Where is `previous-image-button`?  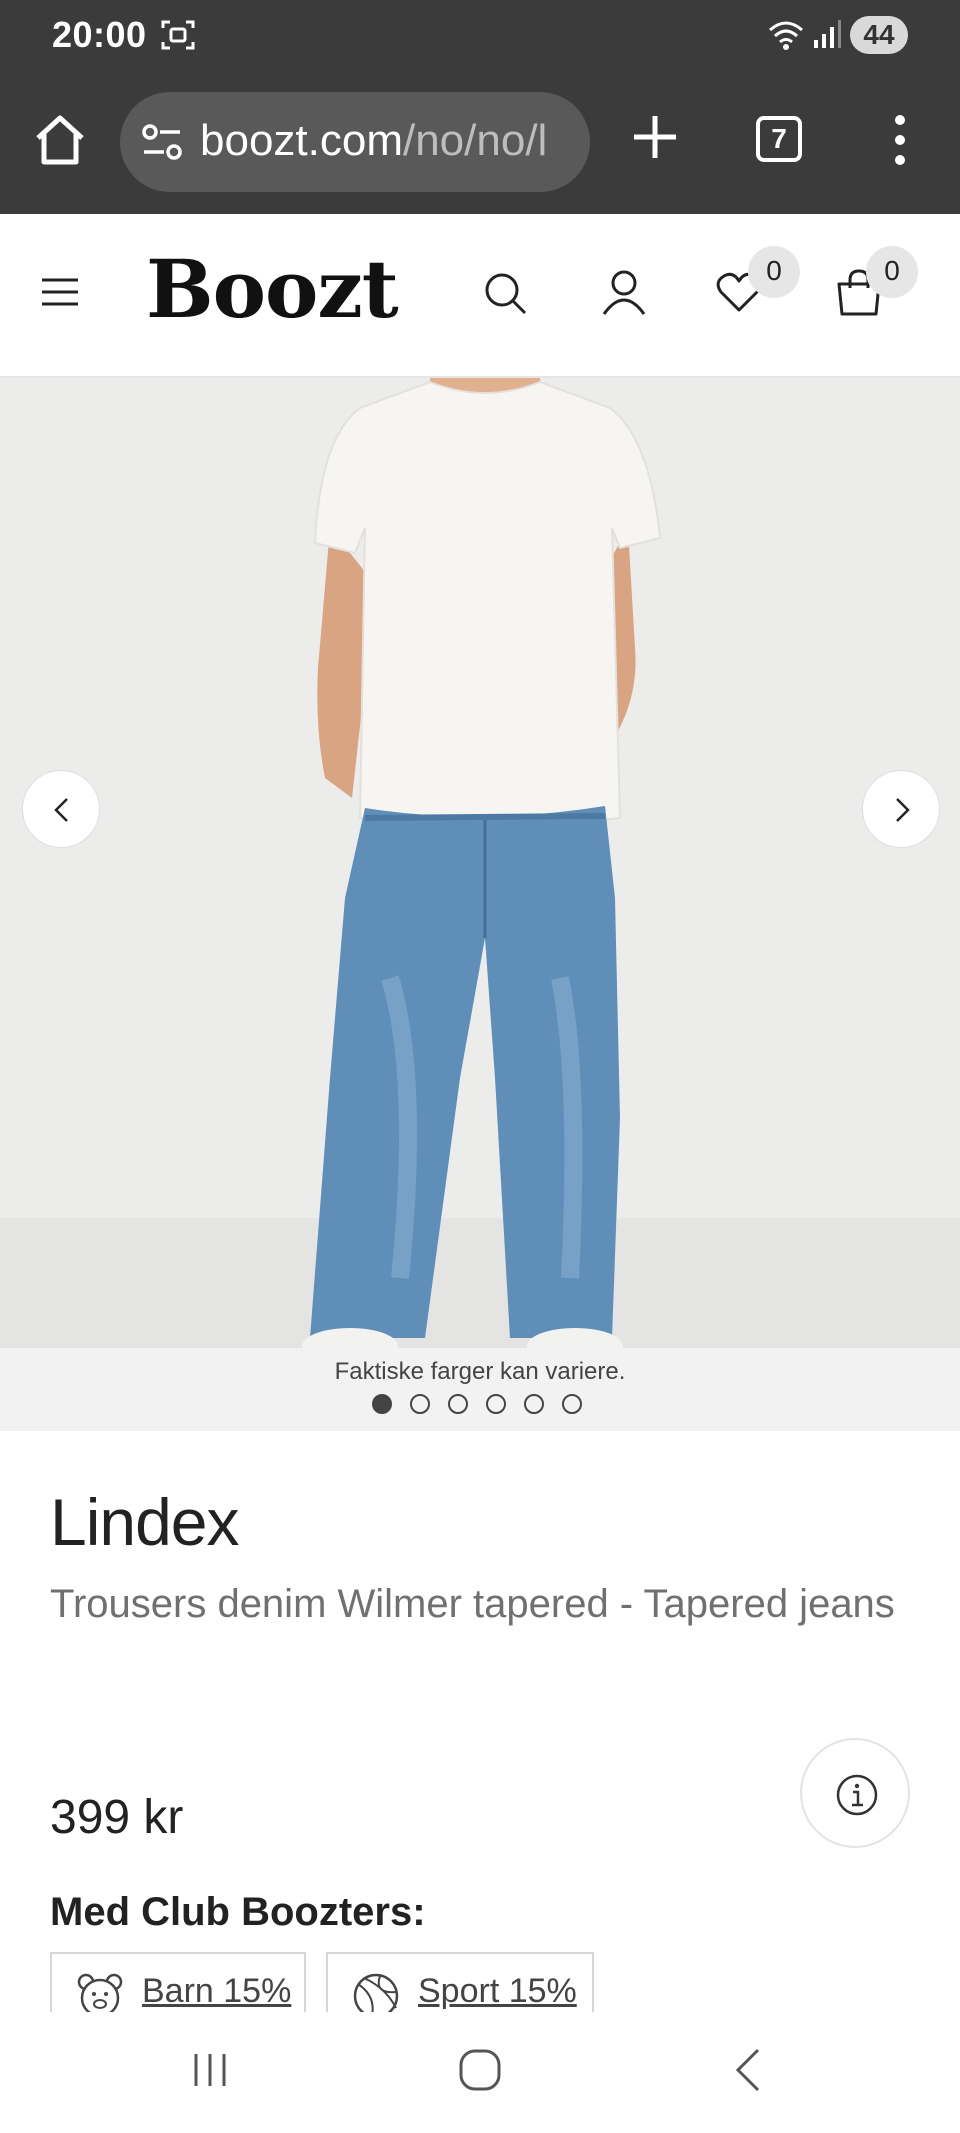 previous-image-button is located at coordinates (61, 809).